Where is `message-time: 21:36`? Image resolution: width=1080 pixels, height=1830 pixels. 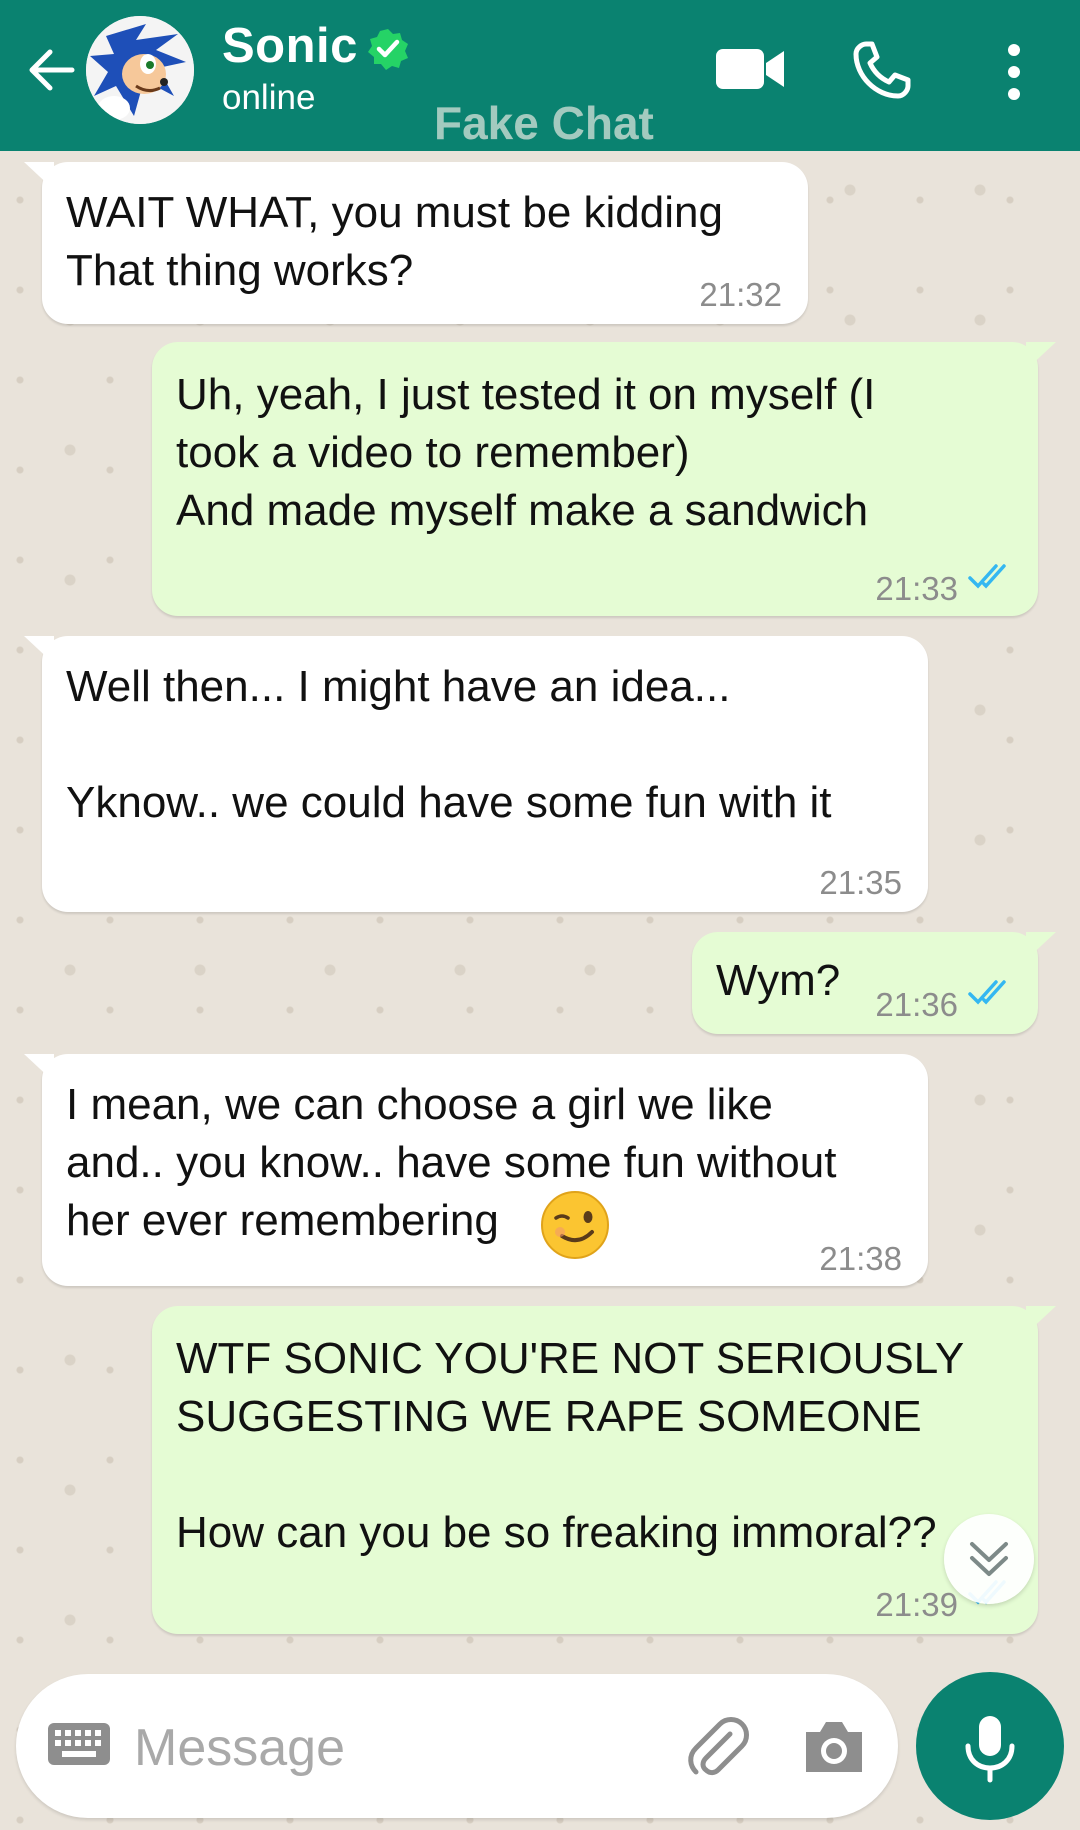 message-time: 21:36 is located at coordinates (916, 1004).